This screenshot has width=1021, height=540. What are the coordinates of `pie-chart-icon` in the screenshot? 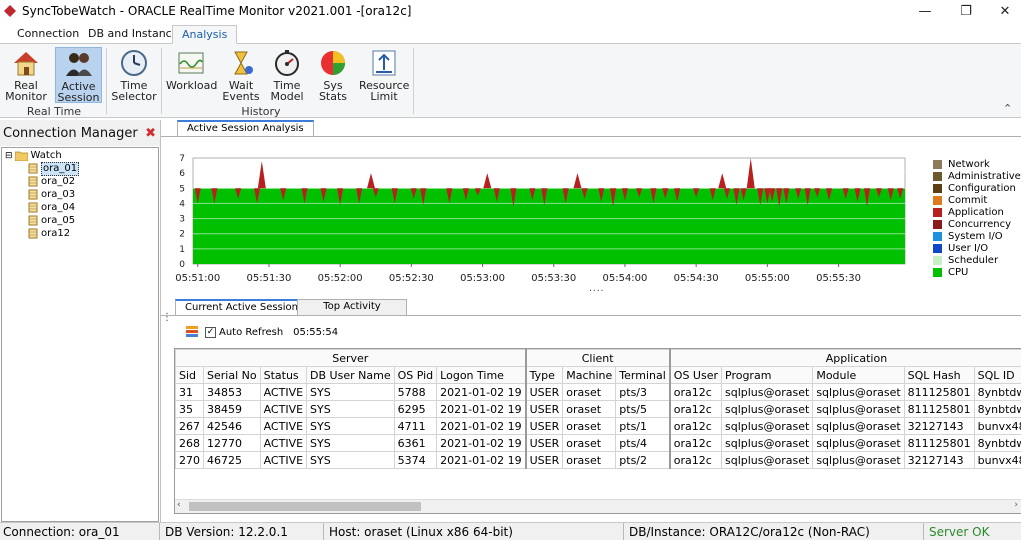 It's located at (333, 63).